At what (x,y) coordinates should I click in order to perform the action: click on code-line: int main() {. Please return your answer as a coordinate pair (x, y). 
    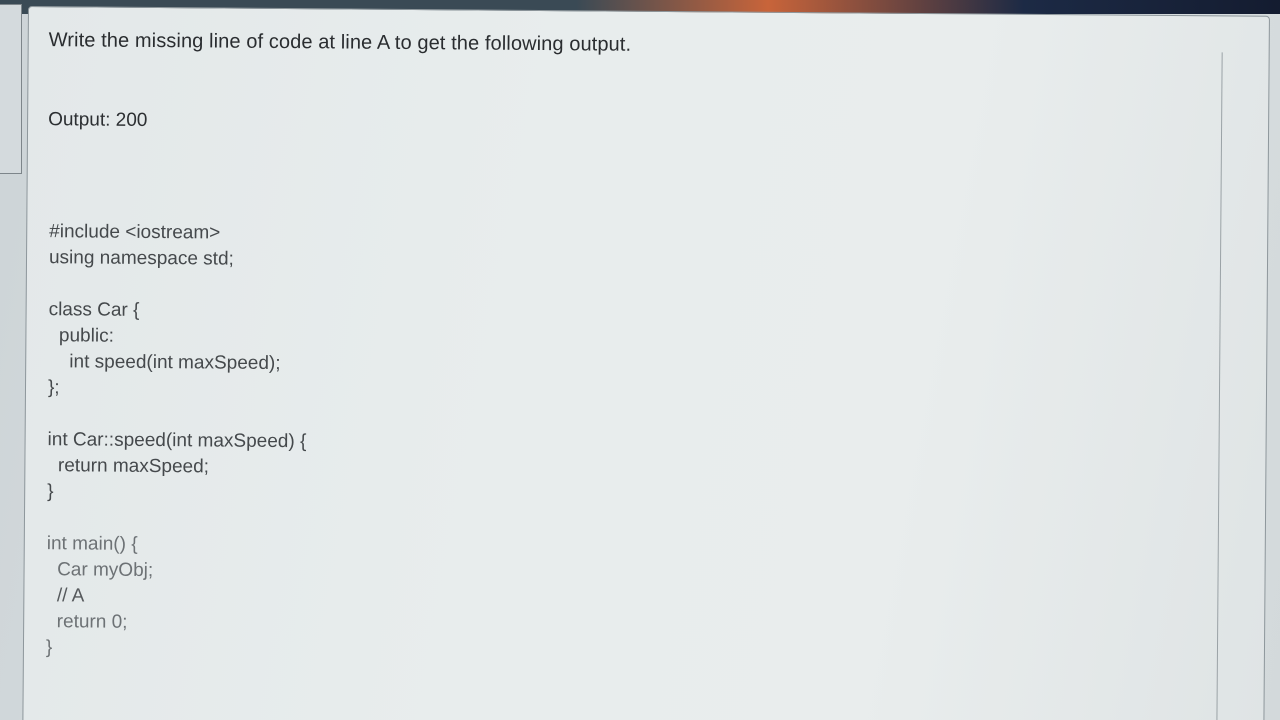
    Looking at the image, I should click on (92, 544).